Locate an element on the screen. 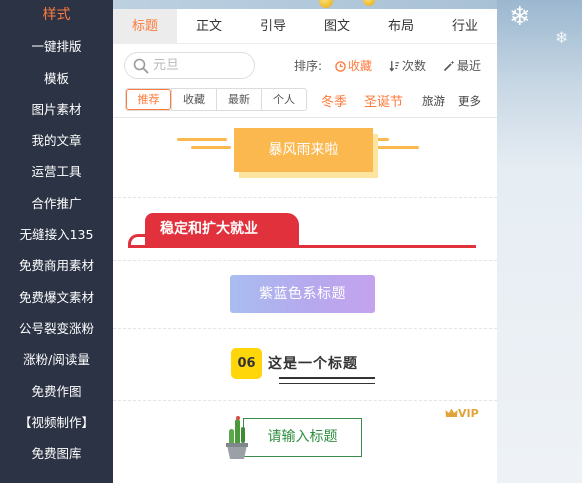 The width and height of the screenshot is (582, 483). category-tabs: 标题 正文 引导 图文 布局 行业 is located at coordinates (305, 26).